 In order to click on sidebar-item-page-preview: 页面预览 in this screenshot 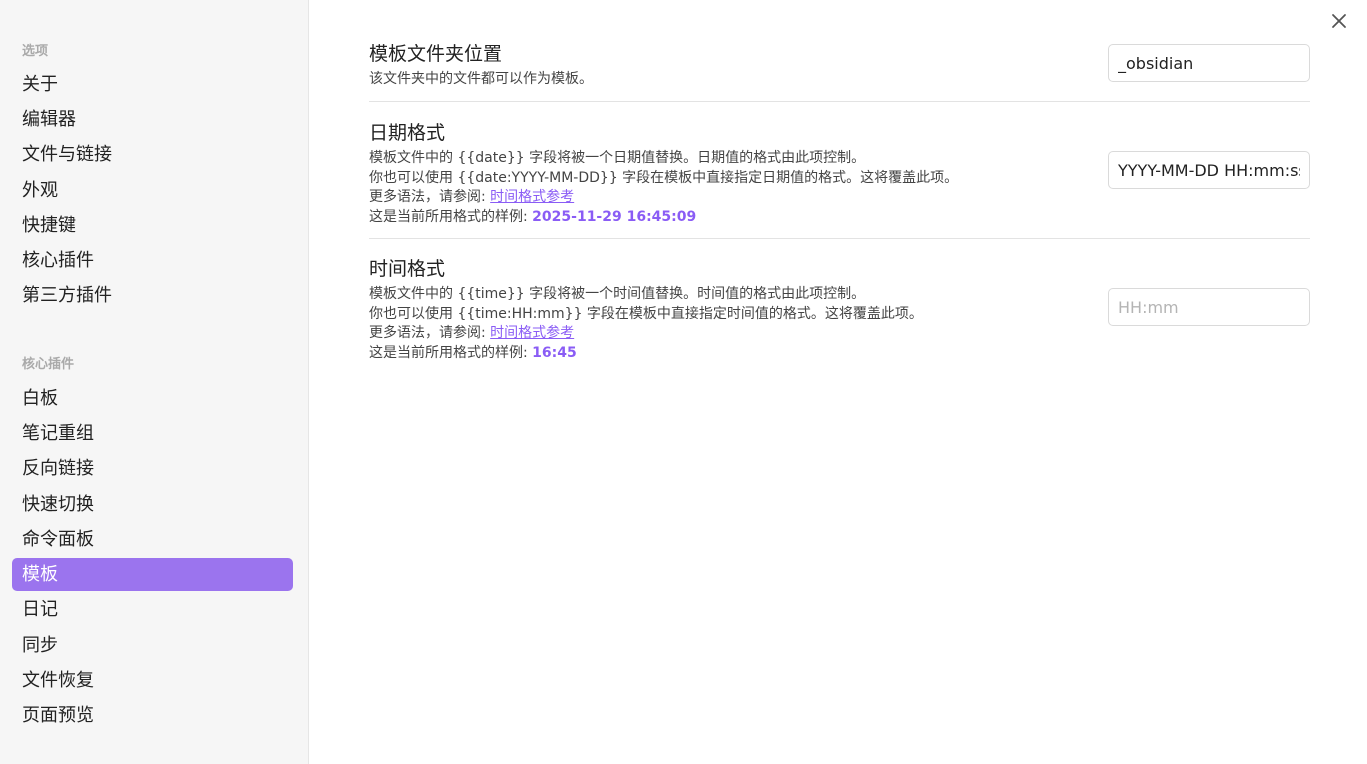, I will do `click(152, 715)`.